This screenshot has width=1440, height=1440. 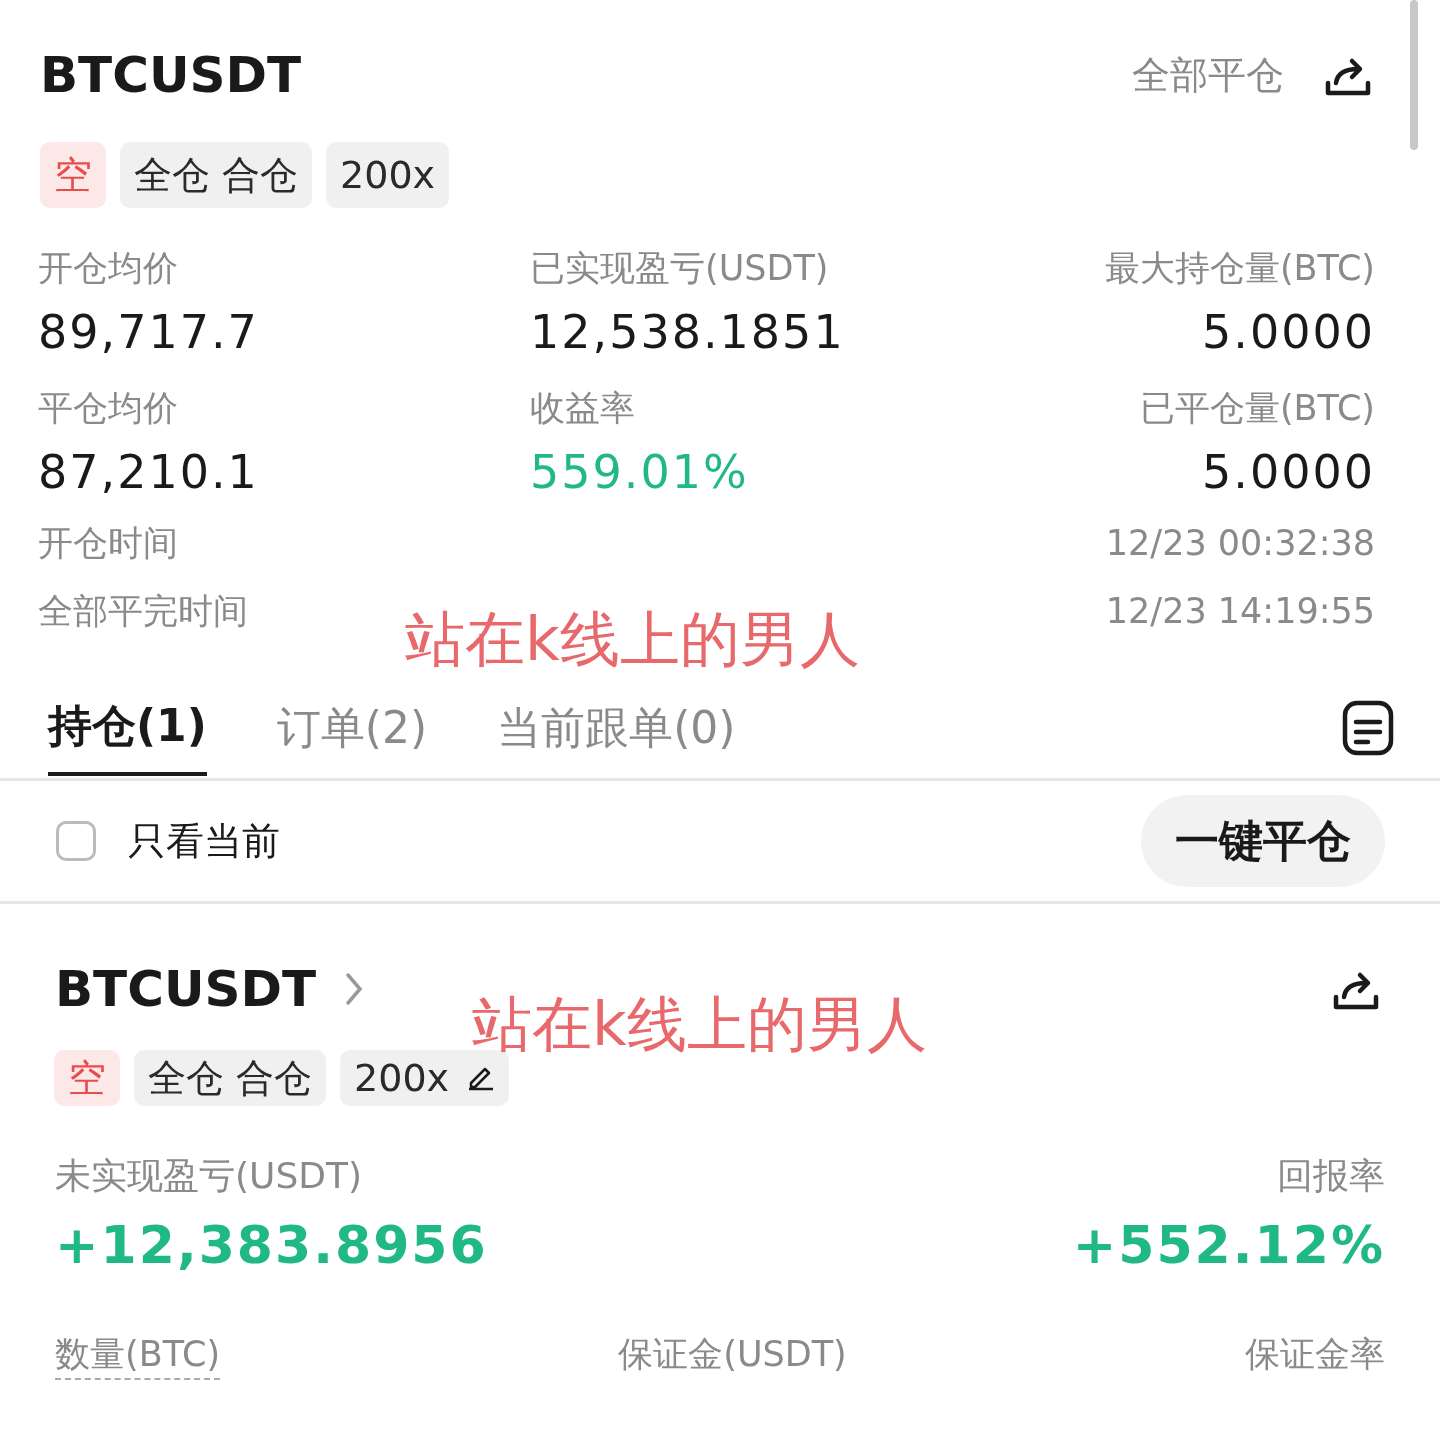 I want to click on pnl-value: +12,383.8956, so click(x=271, y=1245).